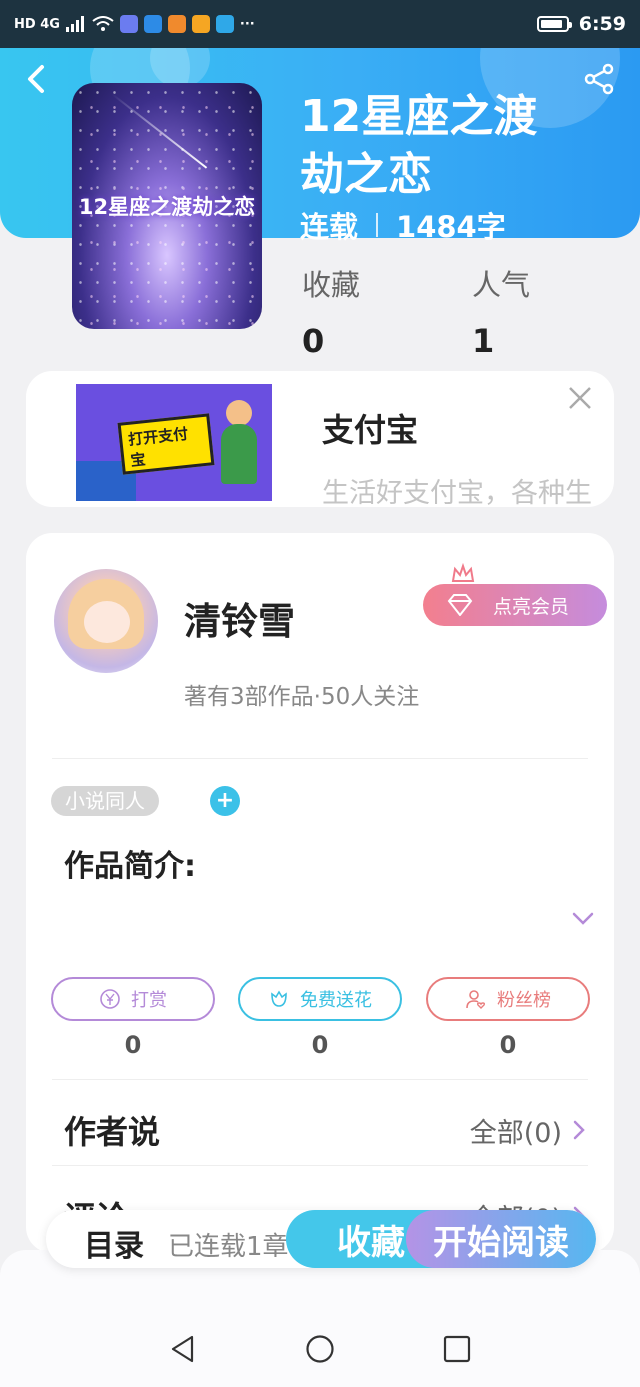 Image resolution: width=640 pixels, height=1387 pixels. I want to click on fan-ranking-label: 粉丝榜, so click(524, 1000).